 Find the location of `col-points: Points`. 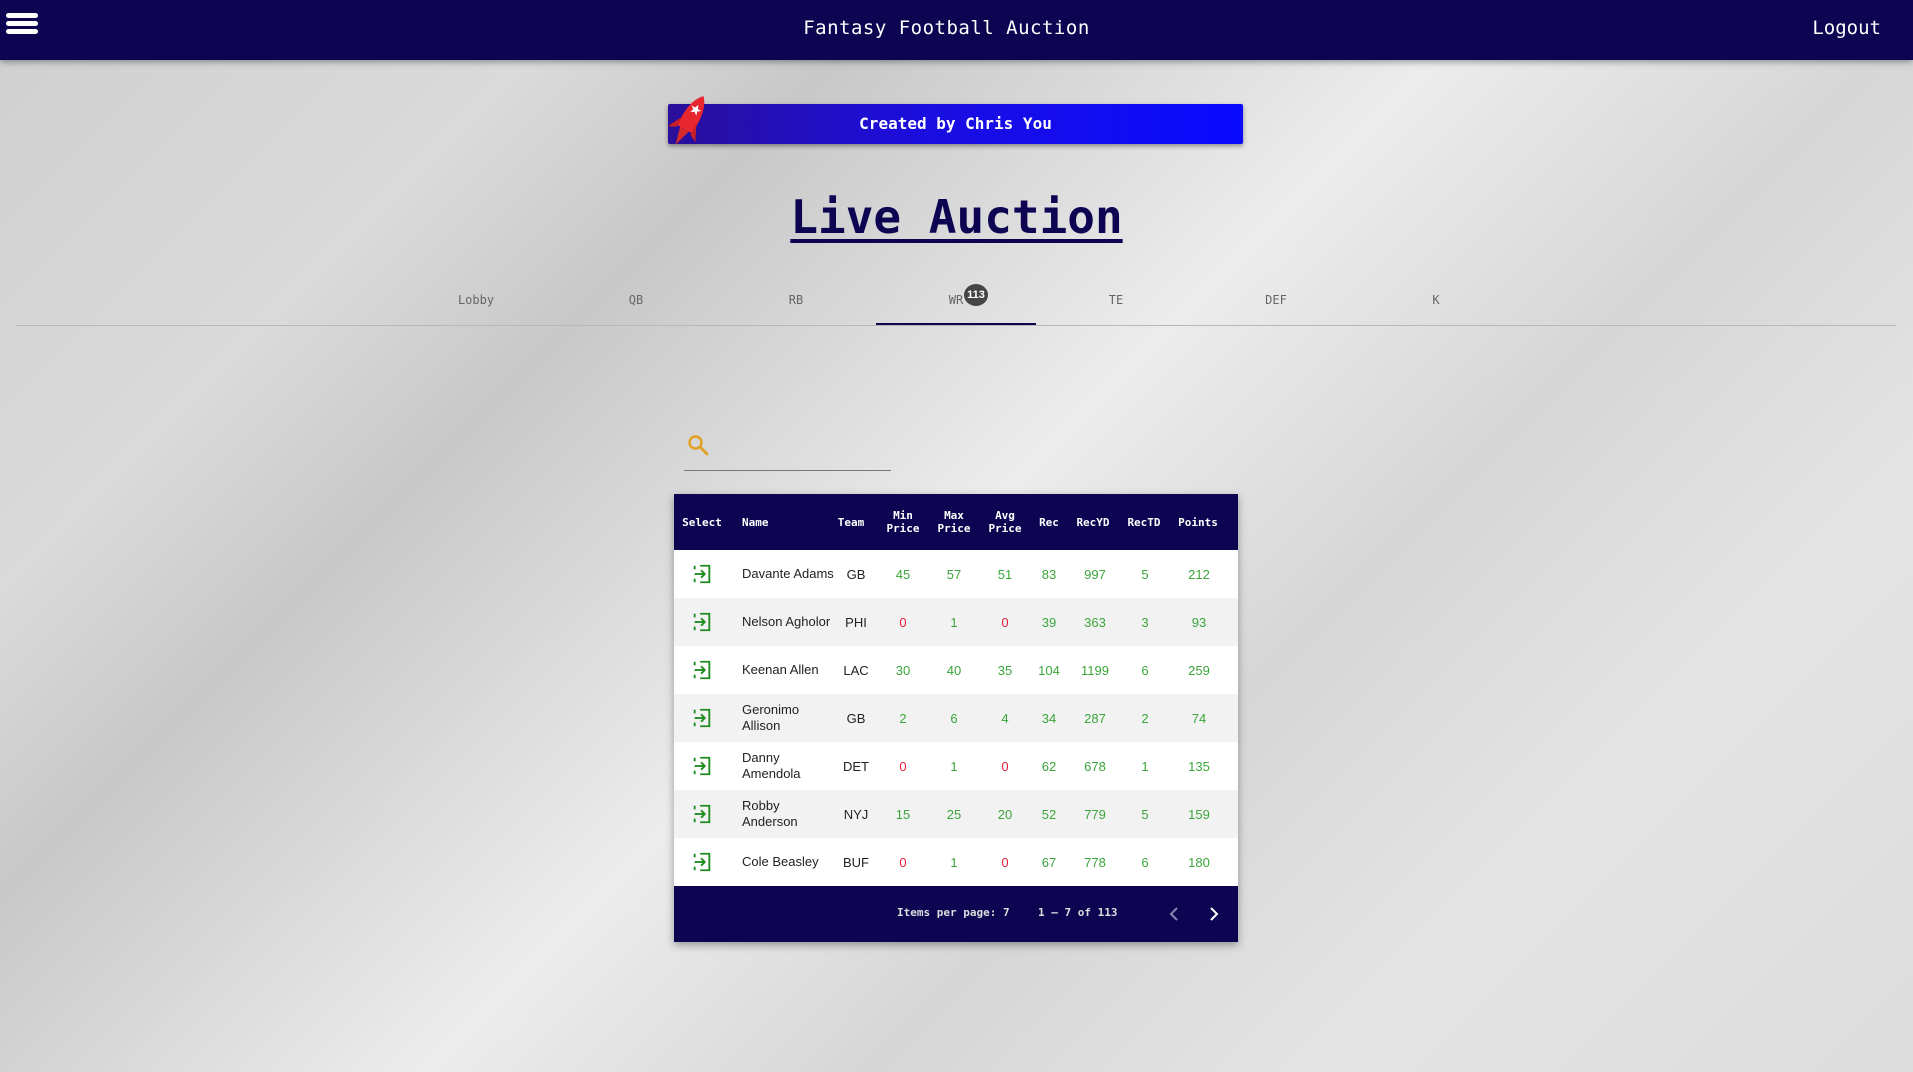

col-points: Points is located at coordinates (1198, 522).